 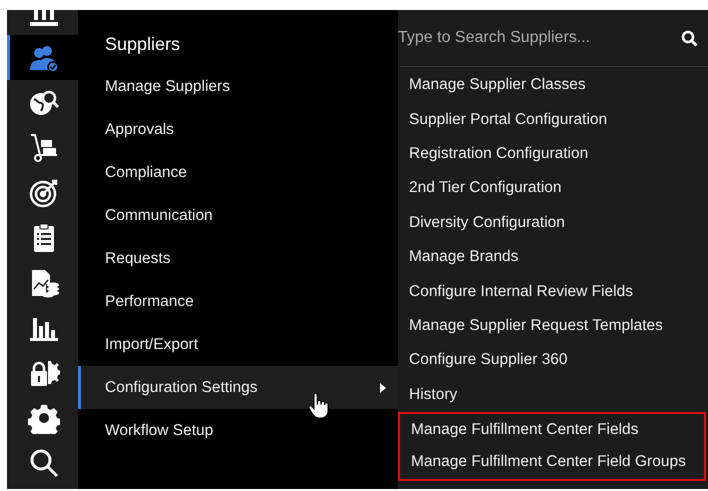 What do you see at coordinates (238, 344) in the screenshot?
I see `menu-item: Import/Export` at bounding box center [238, 344].